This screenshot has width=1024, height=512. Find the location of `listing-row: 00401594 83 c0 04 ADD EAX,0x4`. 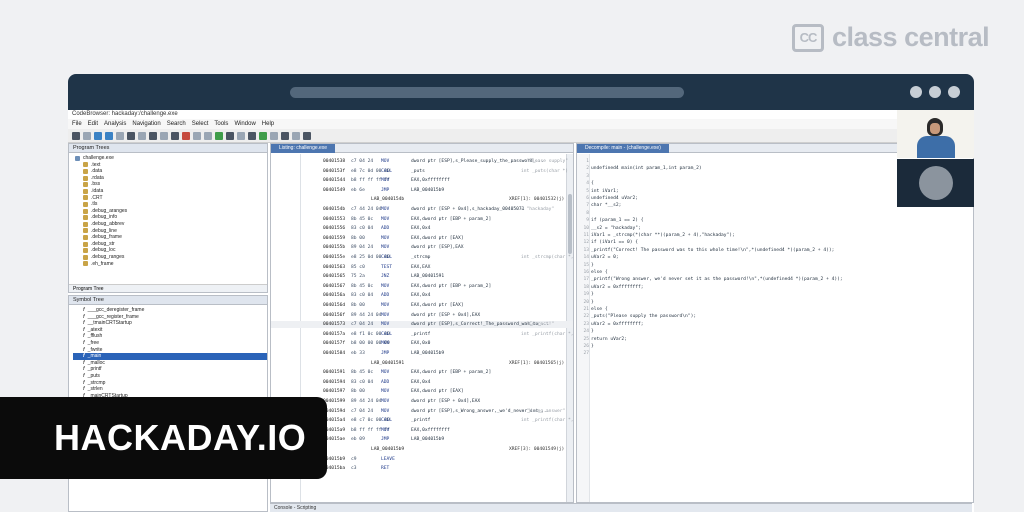

listing-row: 00401594 83 c0 04 ADD EAX,0x4 is located at coordinates (422, 382).